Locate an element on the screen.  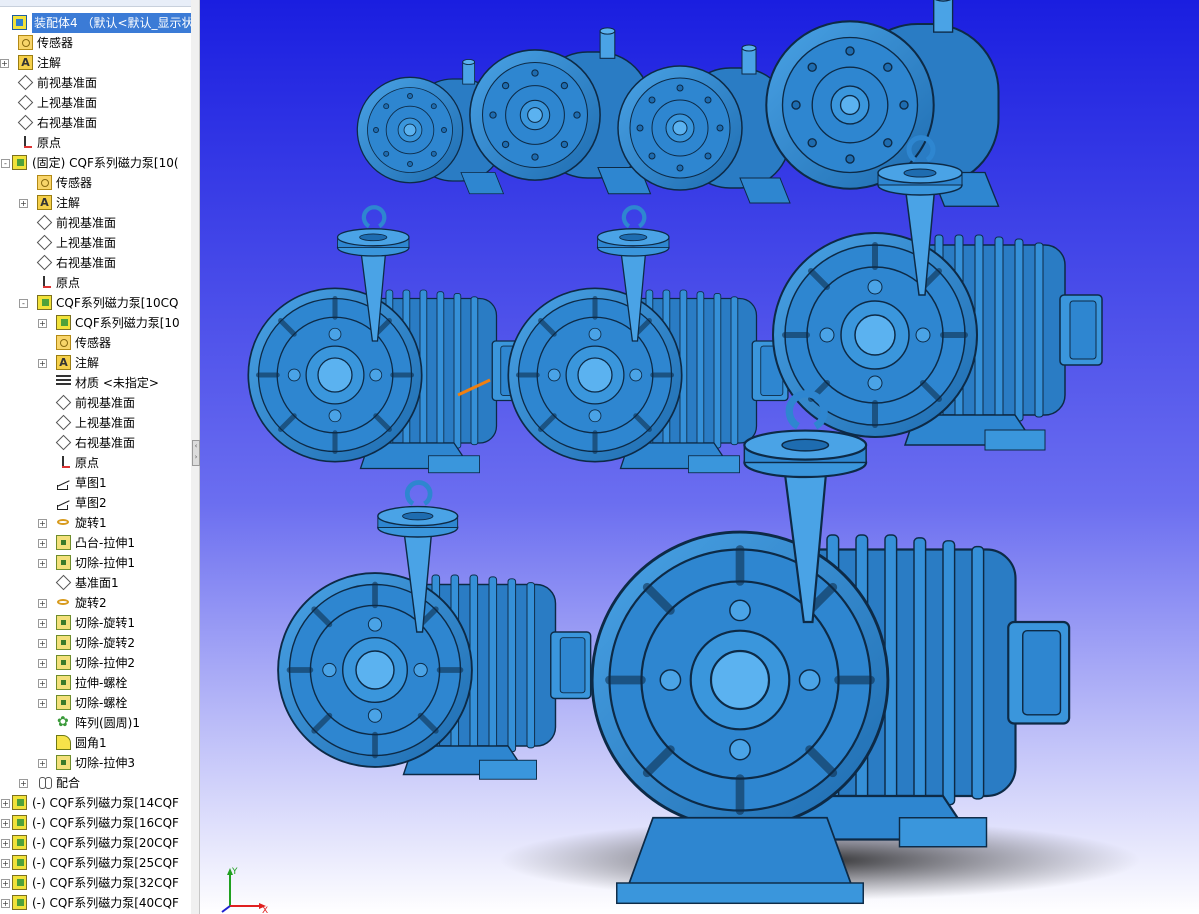
tree-item: + 拉伸-螺栓 is located at coordinates (95, 683).